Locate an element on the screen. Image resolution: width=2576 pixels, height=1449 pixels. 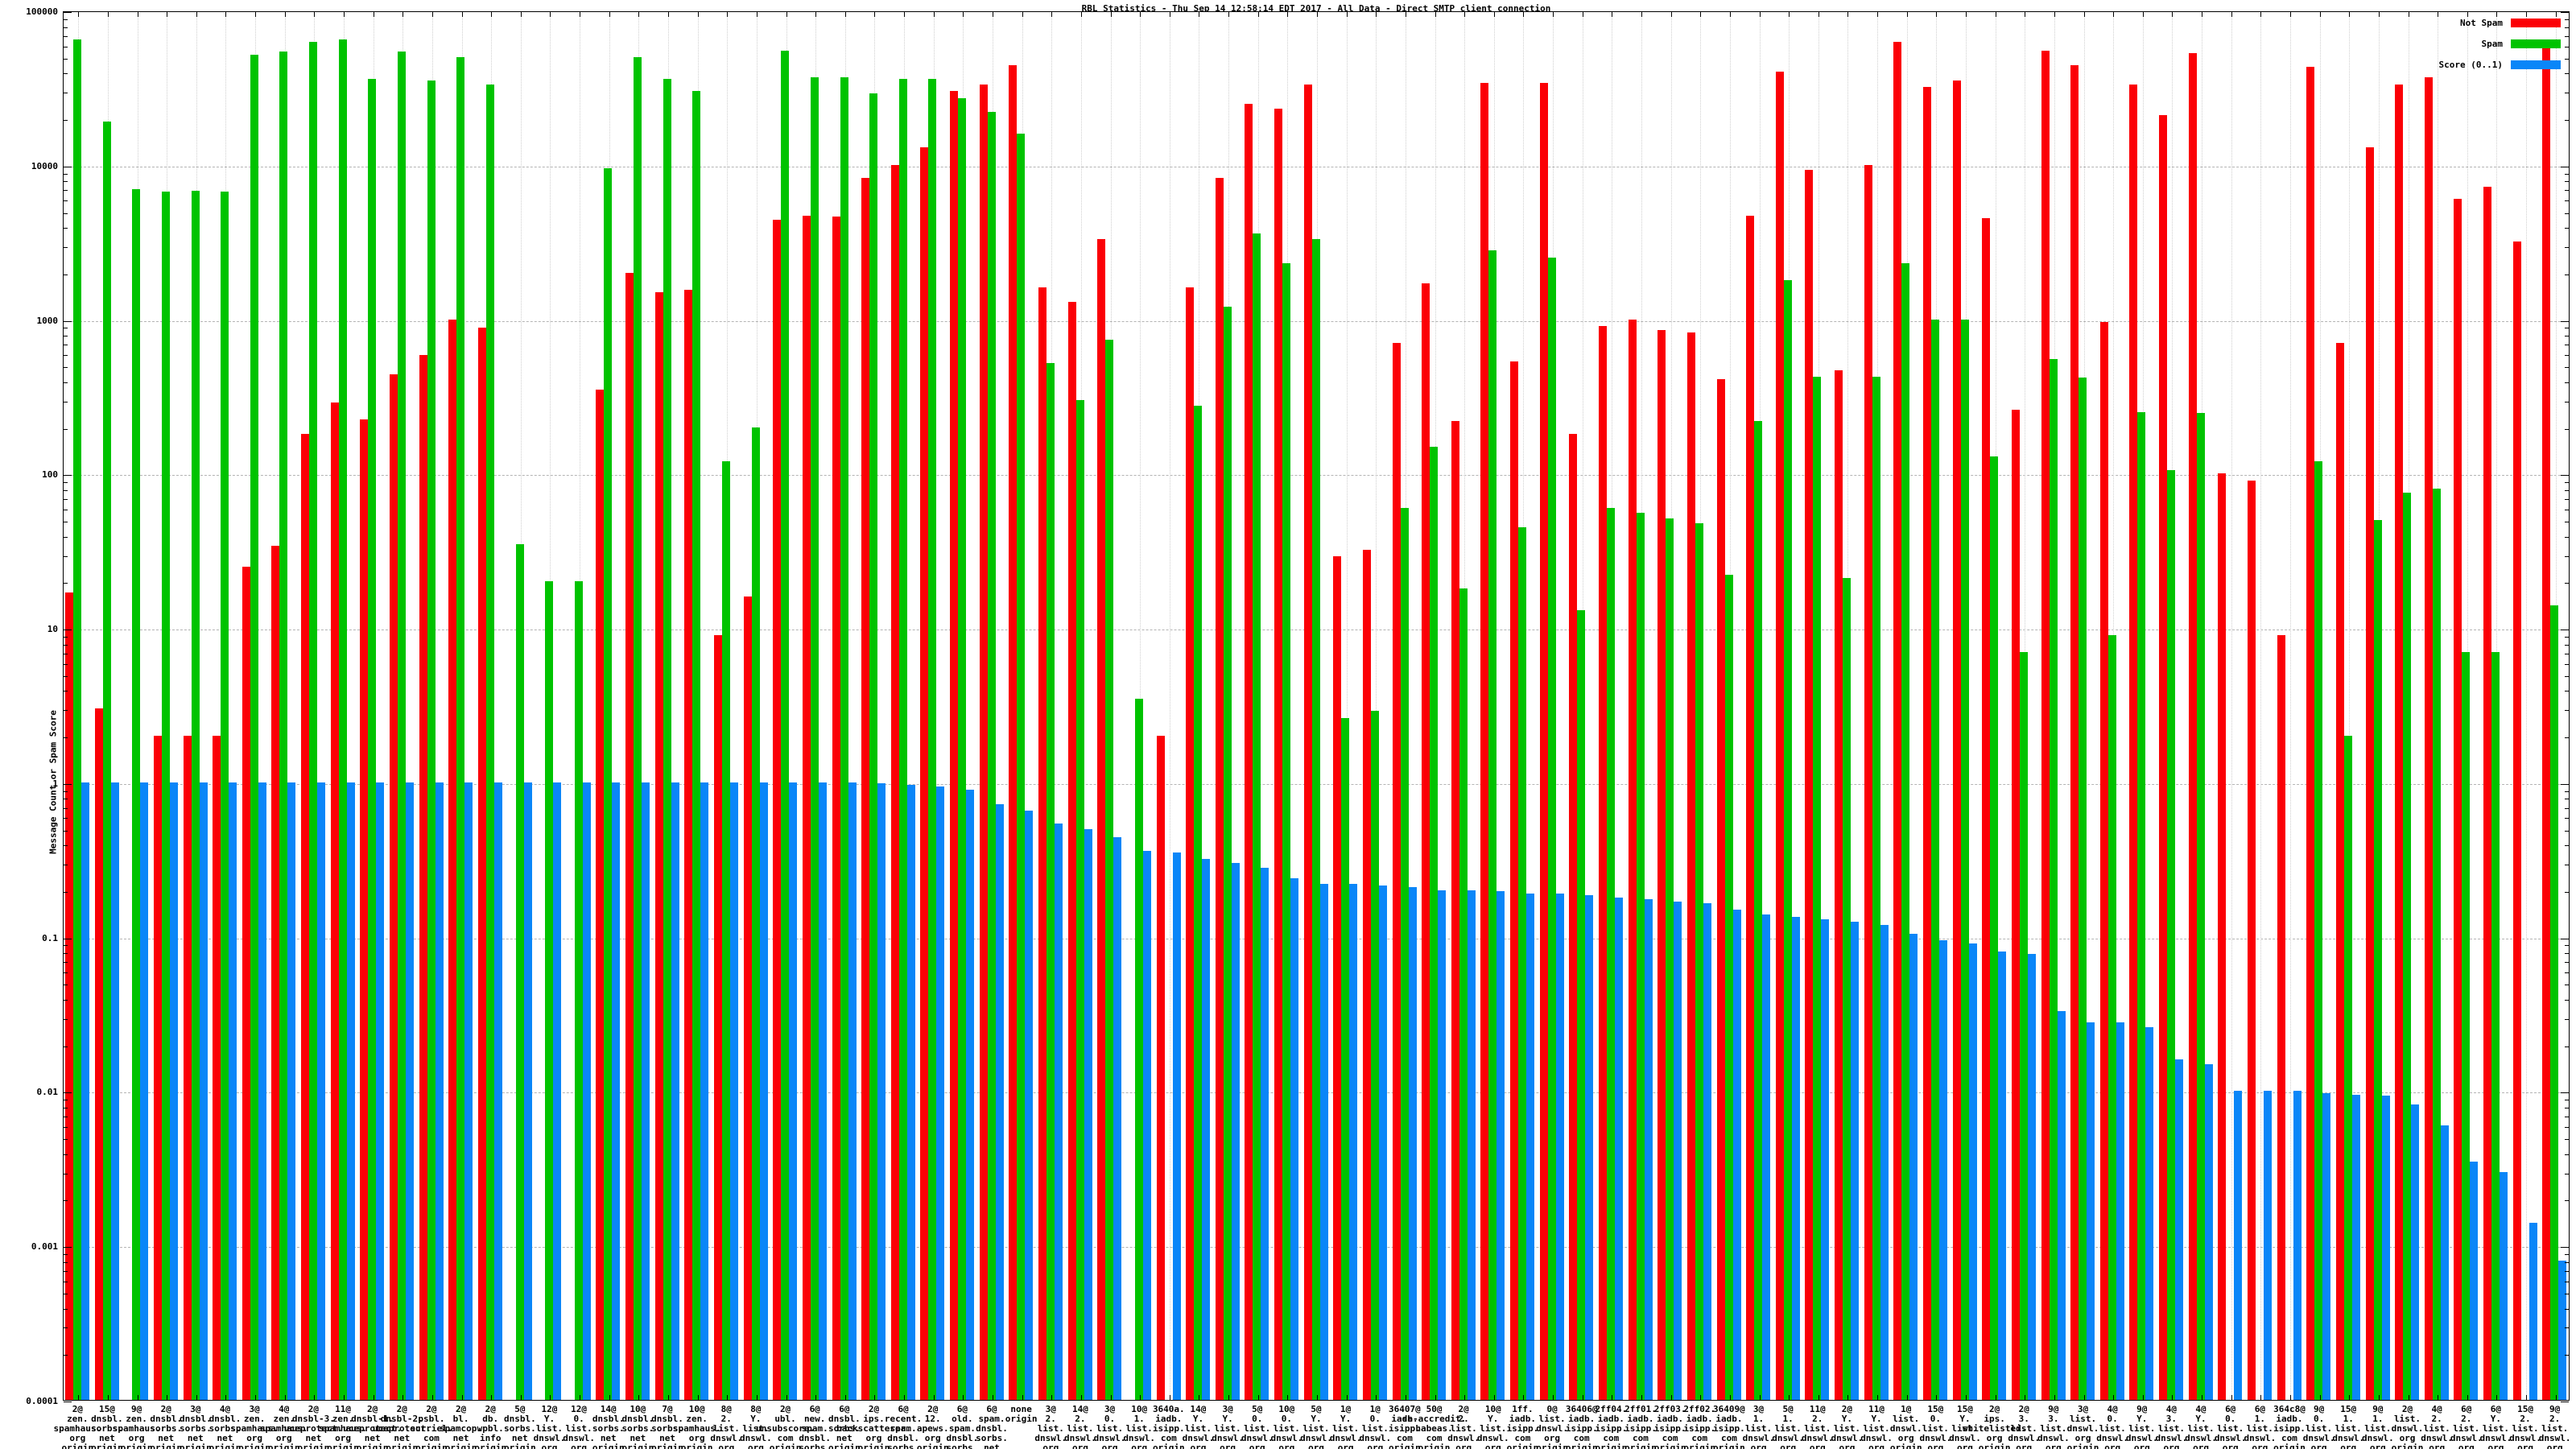
y-tick-label: 1 is located at coordinates (55, 783).